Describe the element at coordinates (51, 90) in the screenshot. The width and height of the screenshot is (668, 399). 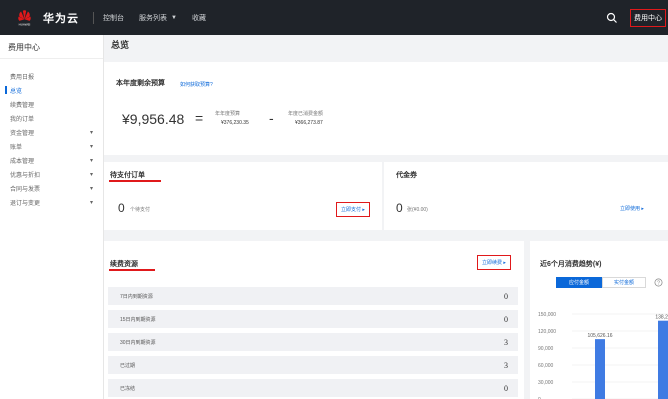
I see `sidebar-item-overview: 总览` at that location.